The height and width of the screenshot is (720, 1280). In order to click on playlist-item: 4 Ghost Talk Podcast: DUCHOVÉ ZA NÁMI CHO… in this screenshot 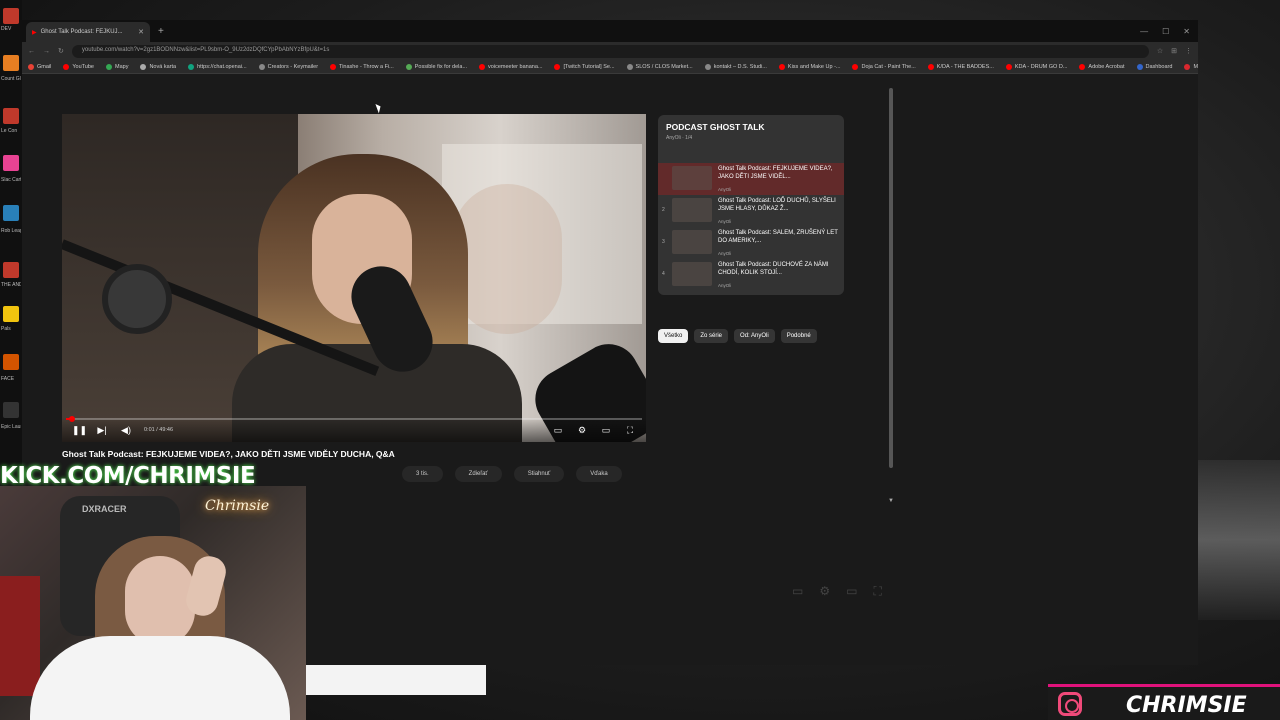, I will do `click(751, 275)`.